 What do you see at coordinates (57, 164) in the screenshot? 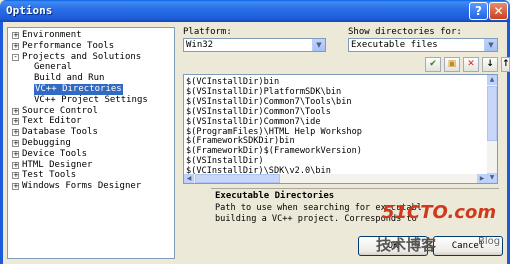
I see `tree-item-label: HTML Designer` at bounding box center [57, 164].